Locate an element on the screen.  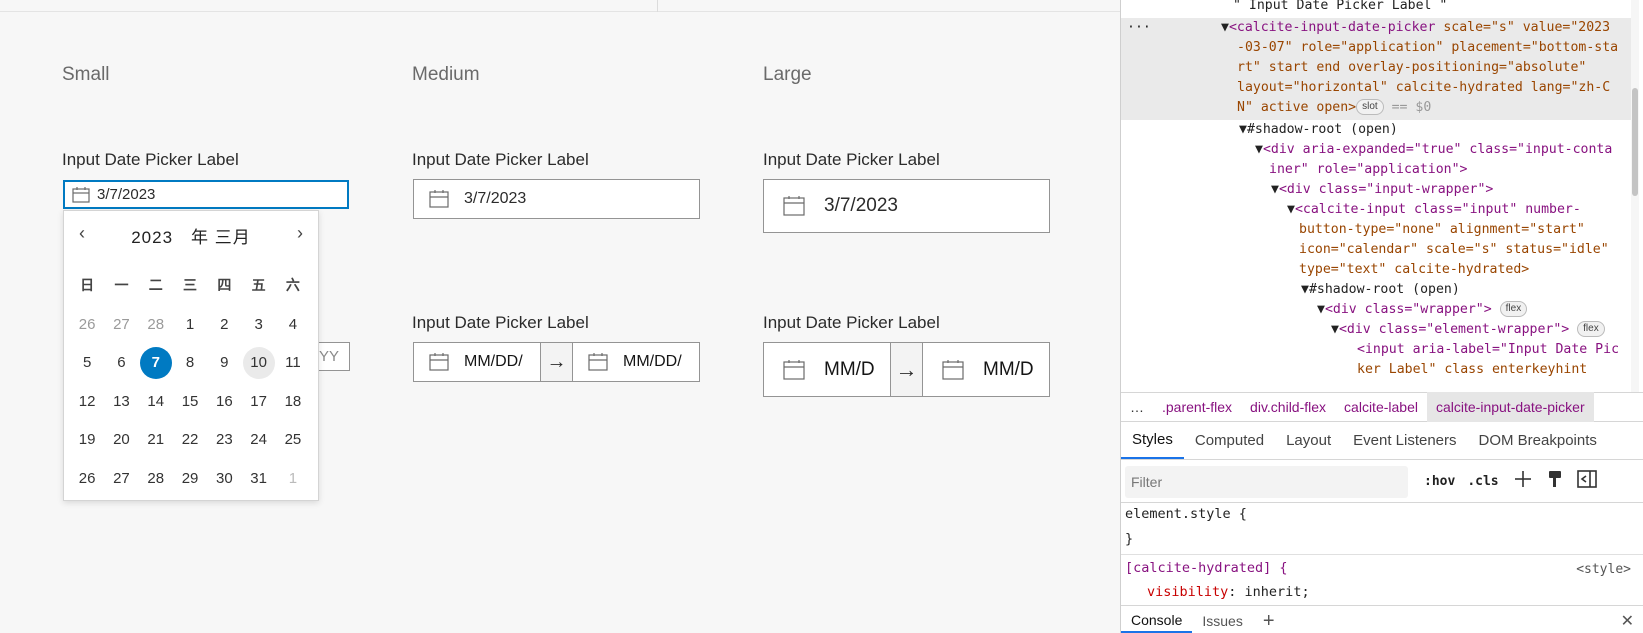
elements-scrollbar is located at coordinates (1635, 196).